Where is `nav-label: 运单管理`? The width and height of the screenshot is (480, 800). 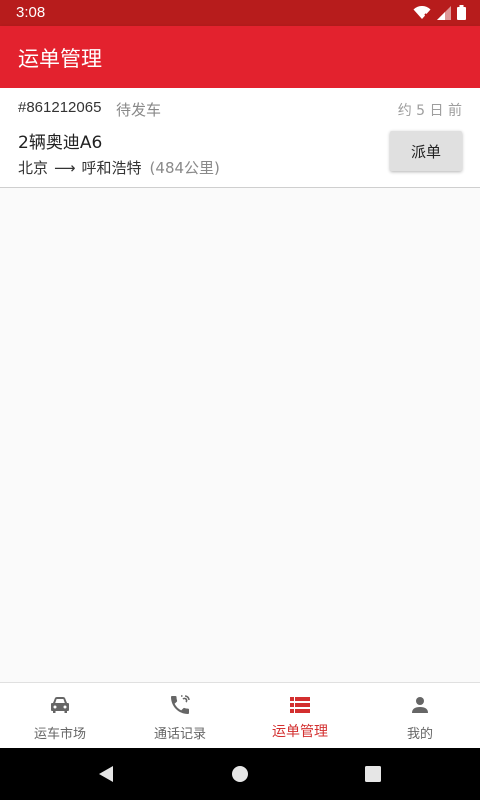
nav-label: 运单管理 is located at coordinates (300, 732).